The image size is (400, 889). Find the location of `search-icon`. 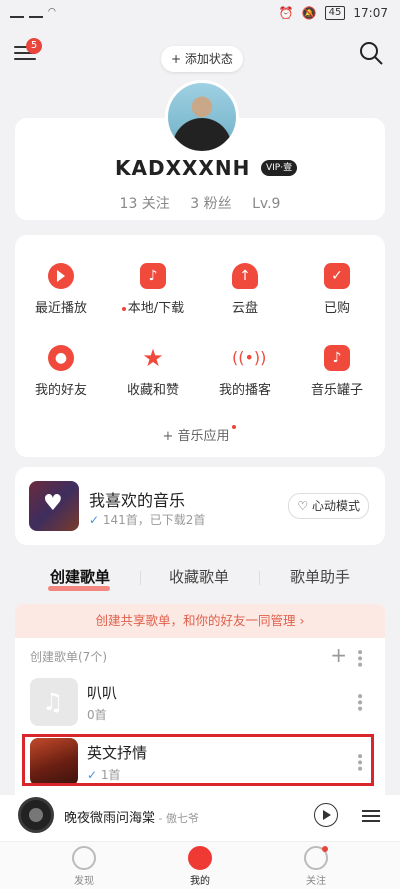

search-icon is located at coordinates (371, 53).